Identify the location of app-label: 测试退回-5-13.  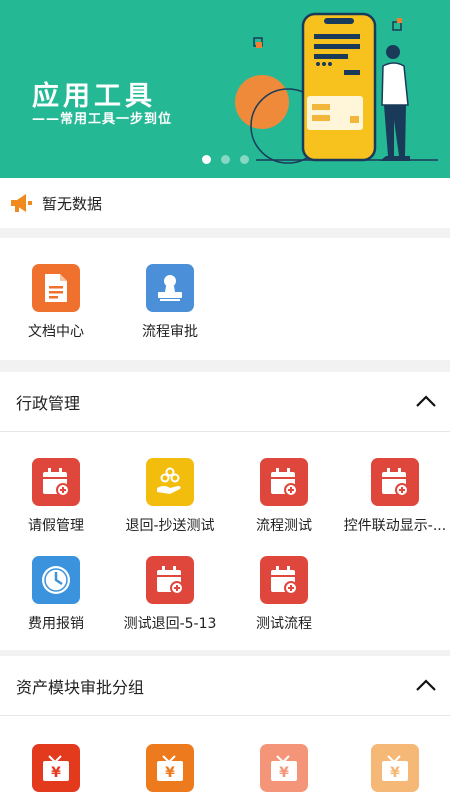
(170, 624).